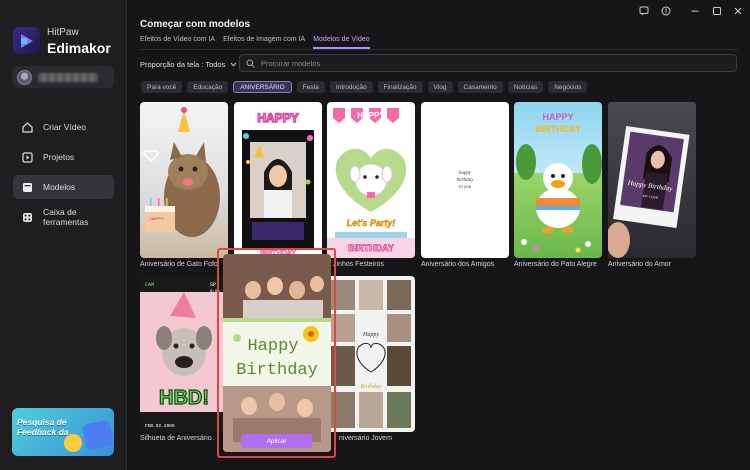 The image size is (750, 470). What do you see at coordinates (264, 42) in the screenshot?
I see `tab-ai-image-effects: Efeitos de Imagem com IA` at bounding box center [264, 42].